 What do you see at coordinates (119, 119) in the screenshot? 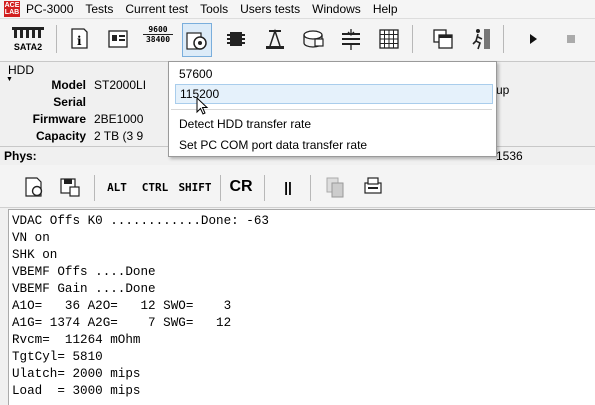
I see `firmware-value: 2BE1000` at bounding box center [119, 119].